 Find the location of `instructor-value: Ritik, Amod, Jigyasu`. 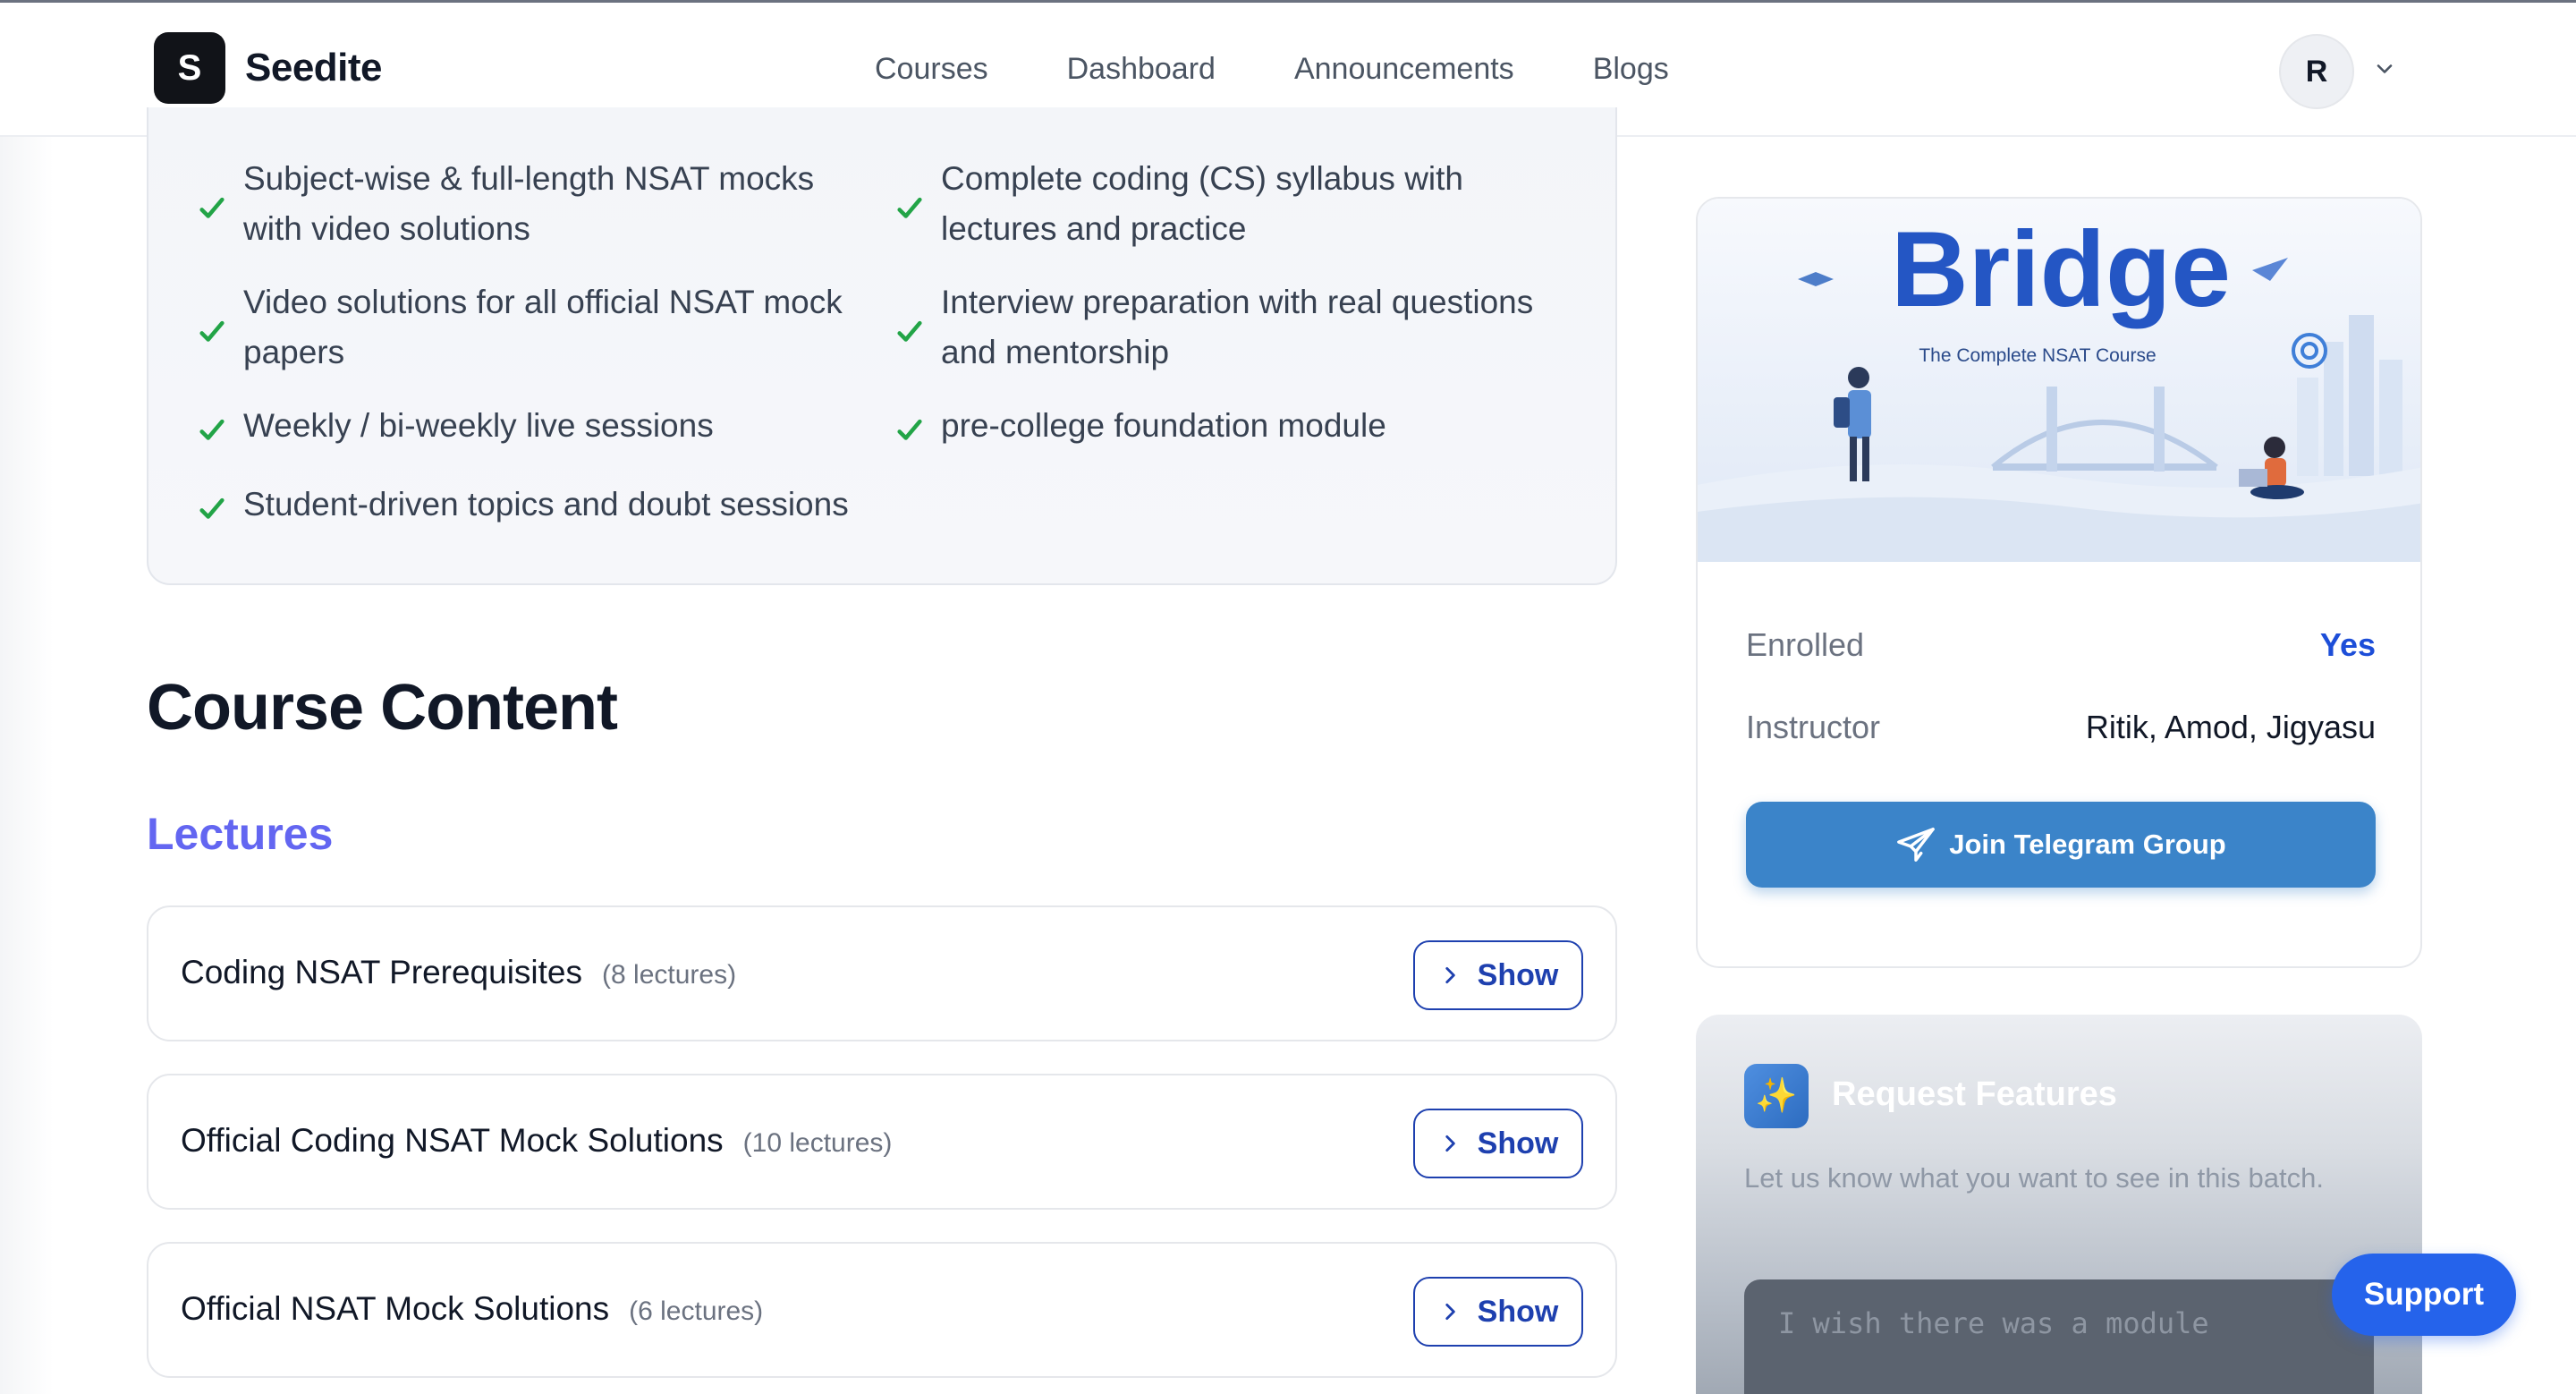

instructor-value: Ritik, Amod, Jigyasu is located at coordinates (2230, 727).